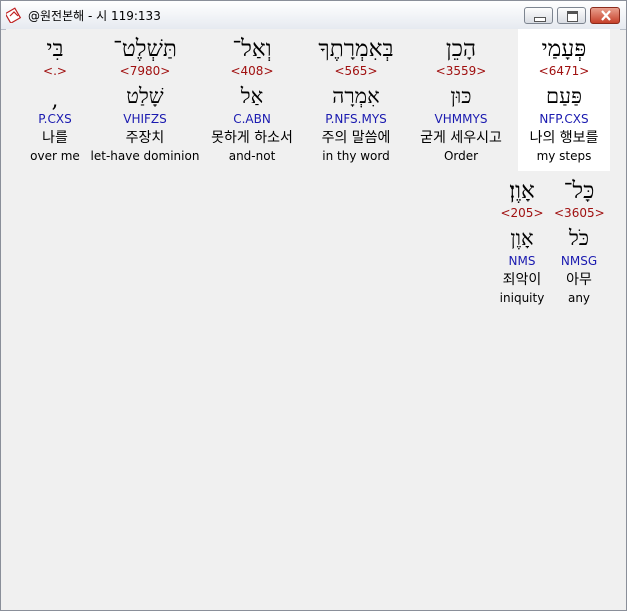 This screenshot has width=627, height=611. I want to click on lemma: אָוֶן, so click(522, 238).